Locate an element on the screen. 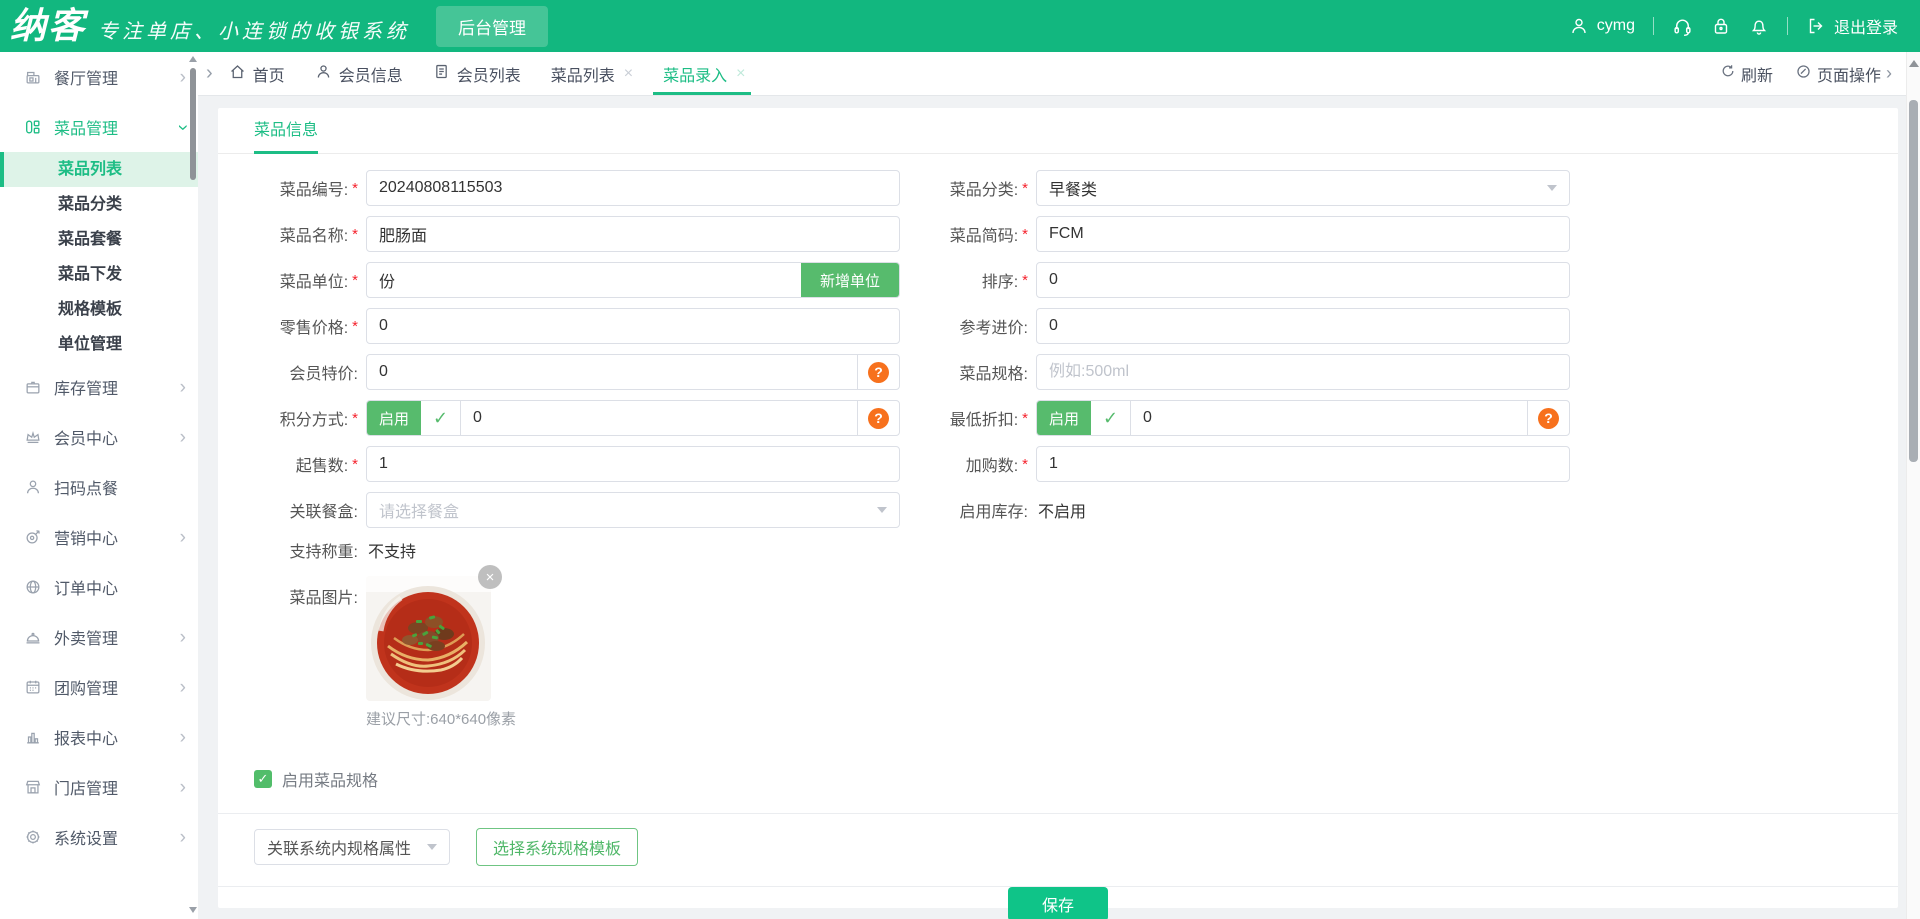  min-order-qty-label: 起售数: * is located at coordinates (326, 465).